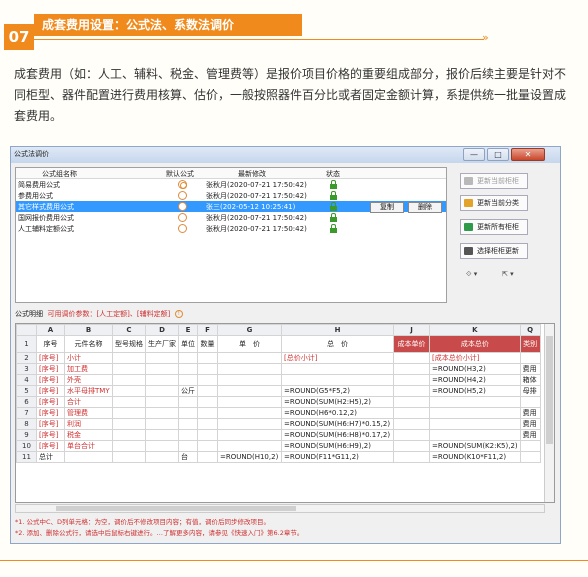  Describe the element at coordinates (411, 344) in the screenshot. I see `header-cell: 成本单价` at that location.